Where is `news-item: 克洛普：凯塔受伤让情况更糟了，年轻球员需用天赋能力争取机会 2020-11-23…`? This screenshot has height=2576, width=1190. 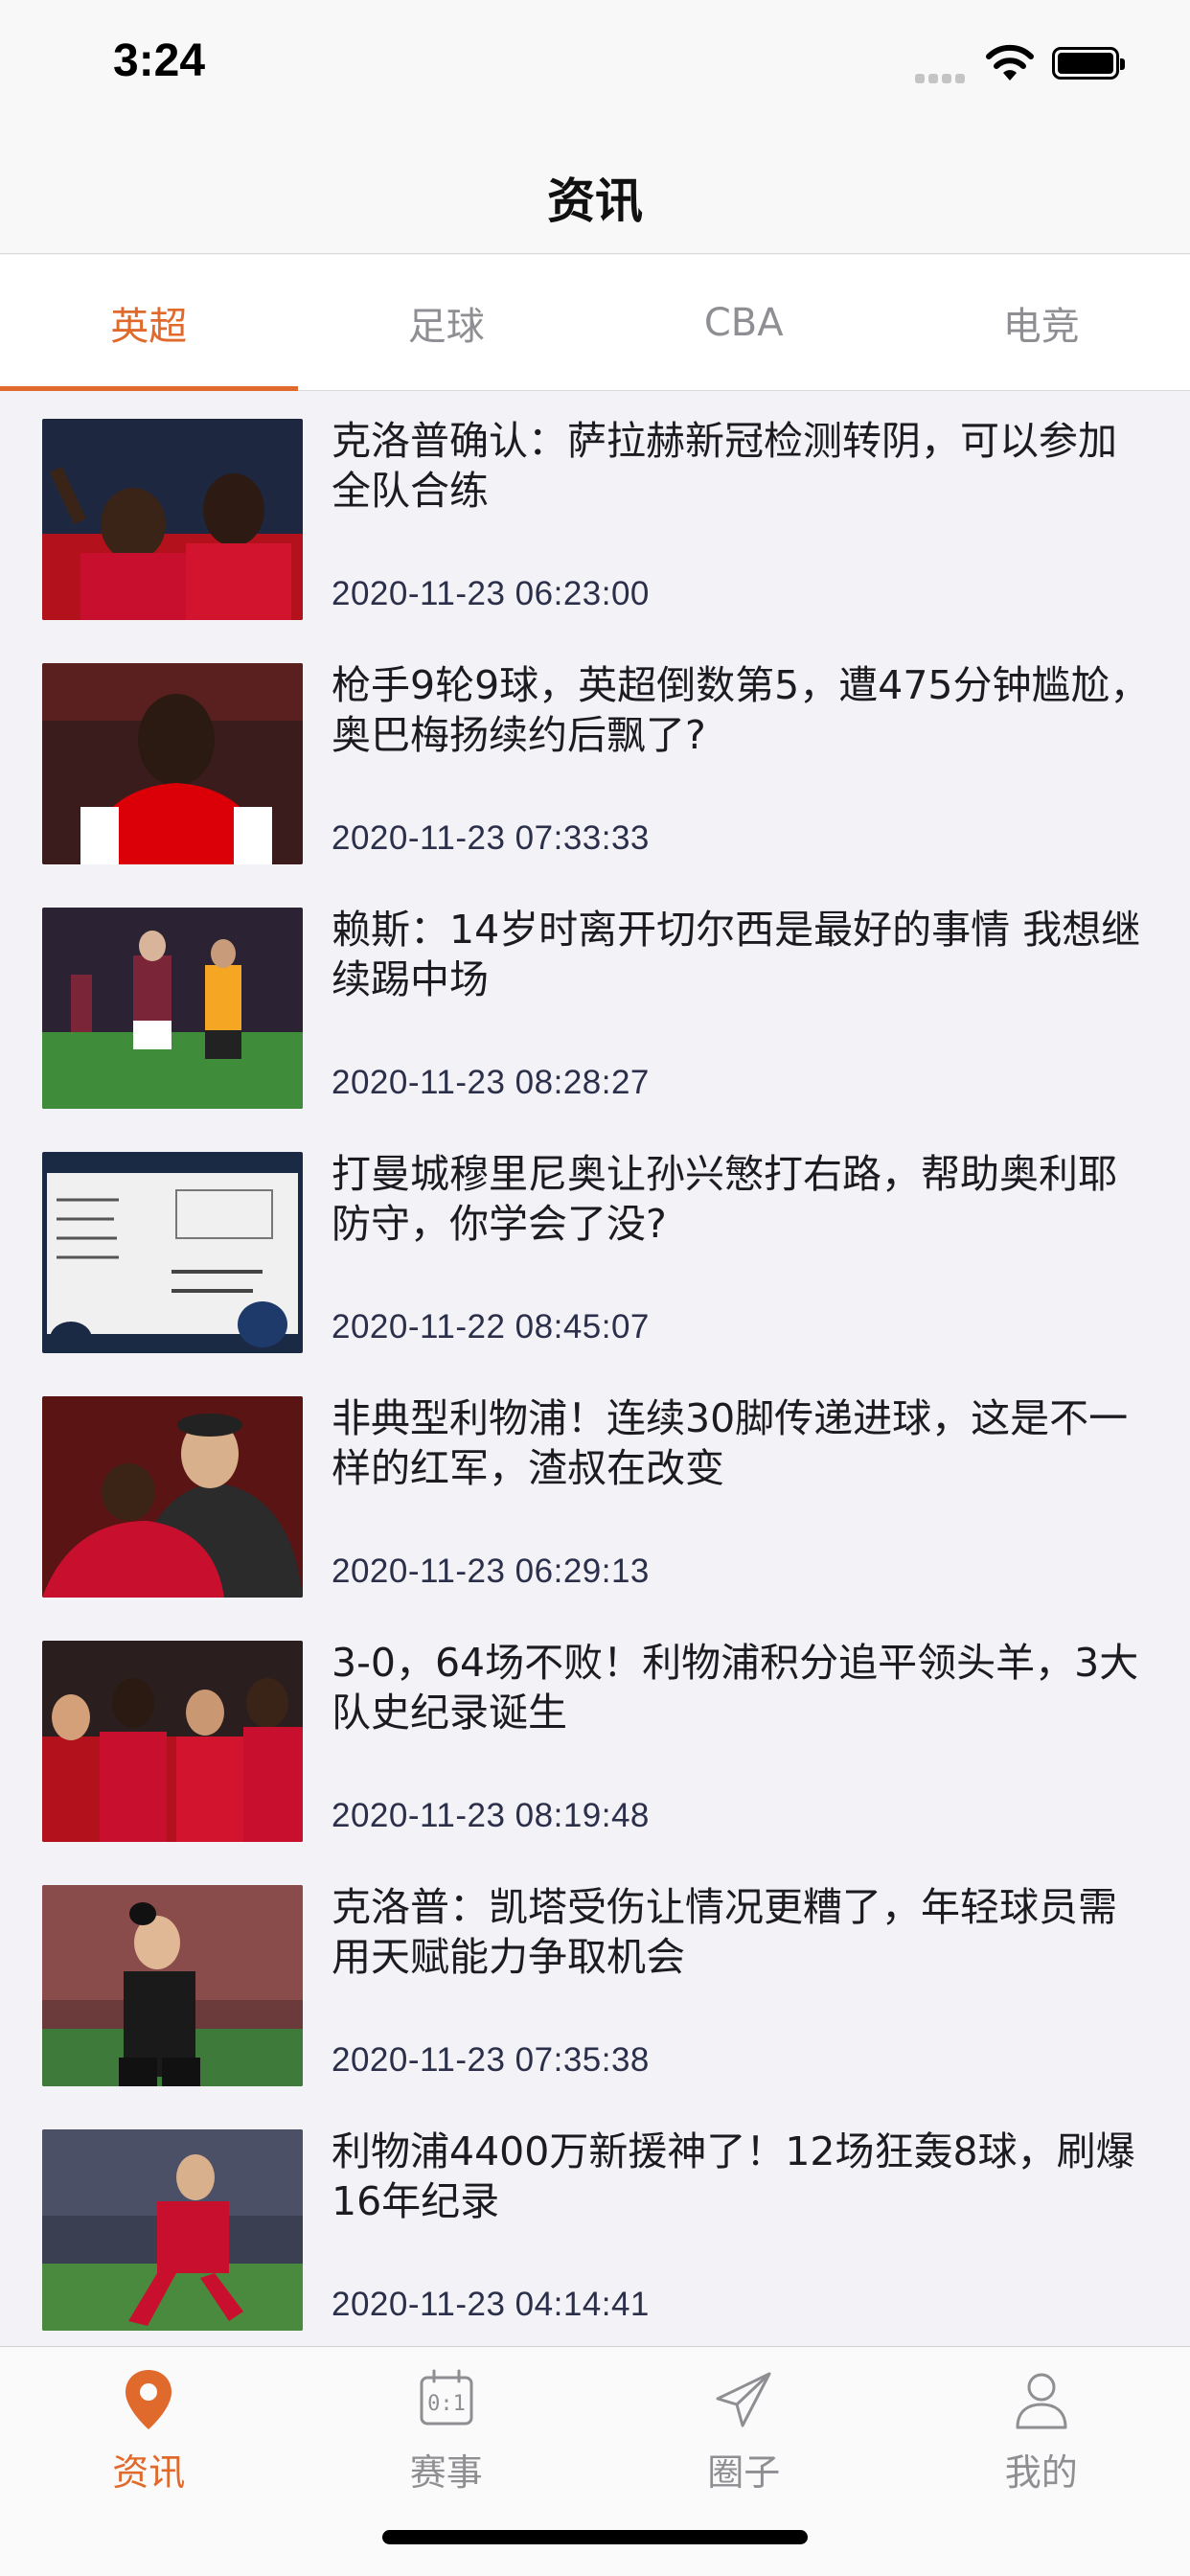 news-item: 克洛普：凯塔受伤让情况更糟了，年轻球员需用天赋能力争取机会 2020-11-23… is located at coordinates (595, 1980).